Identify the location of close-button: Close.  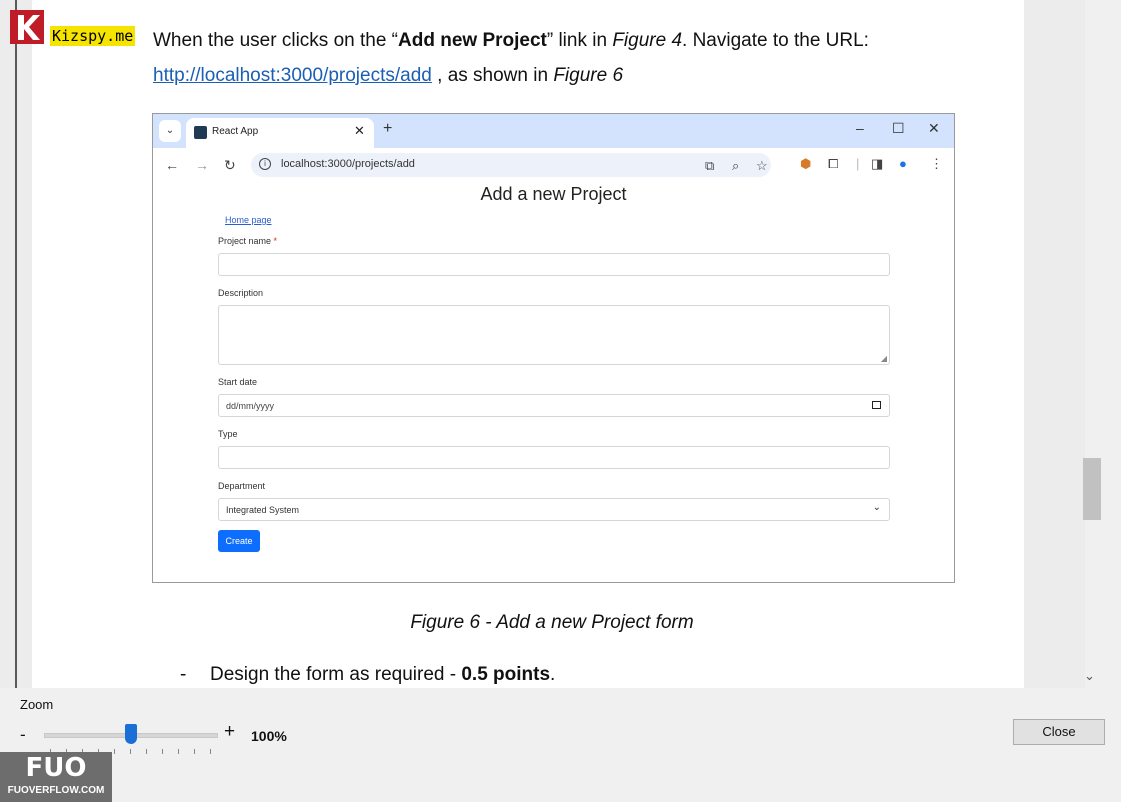
(1059, 732).